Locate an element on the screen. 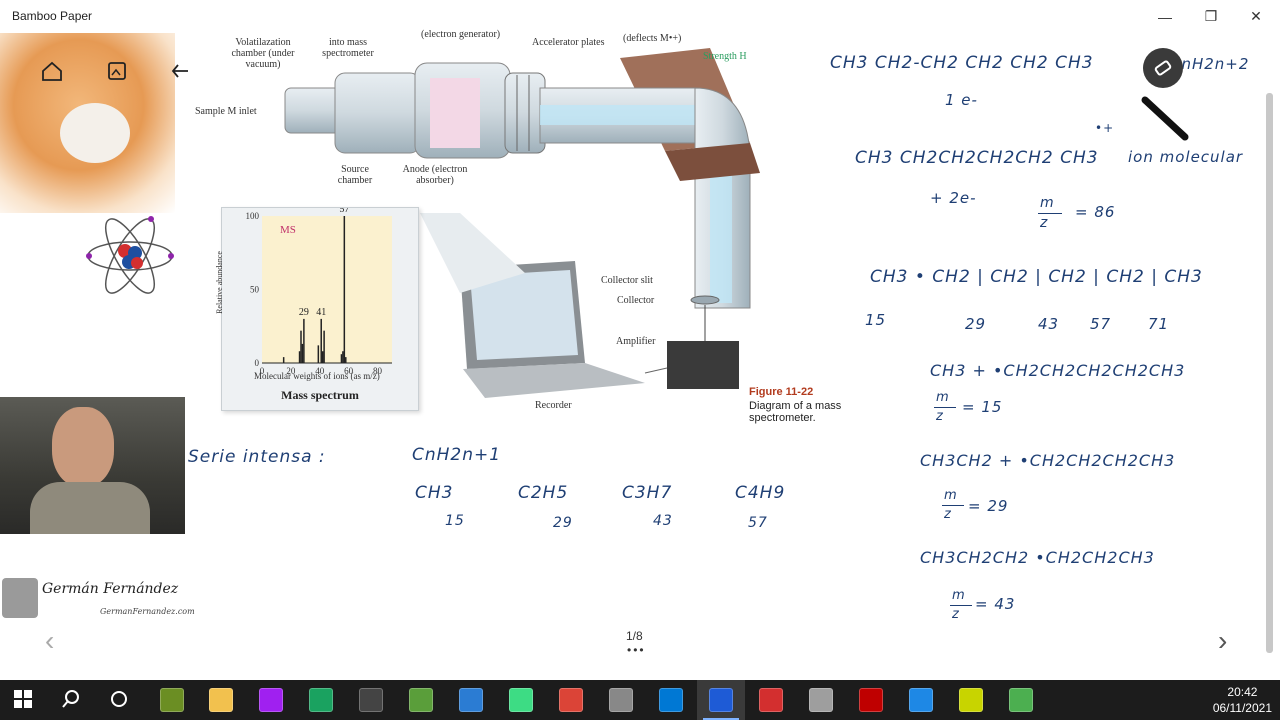 The height and width of the screenshot is (720, 1280). label-deflects: (deflects M•+) is located at coordinates (652, 38).